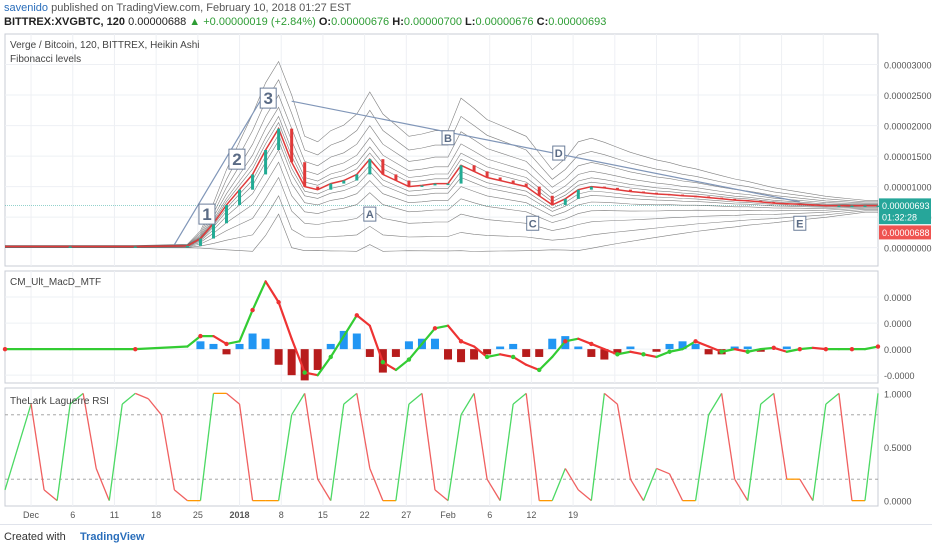  I want to click on open-value: 0.00000676, so click(360, 22).